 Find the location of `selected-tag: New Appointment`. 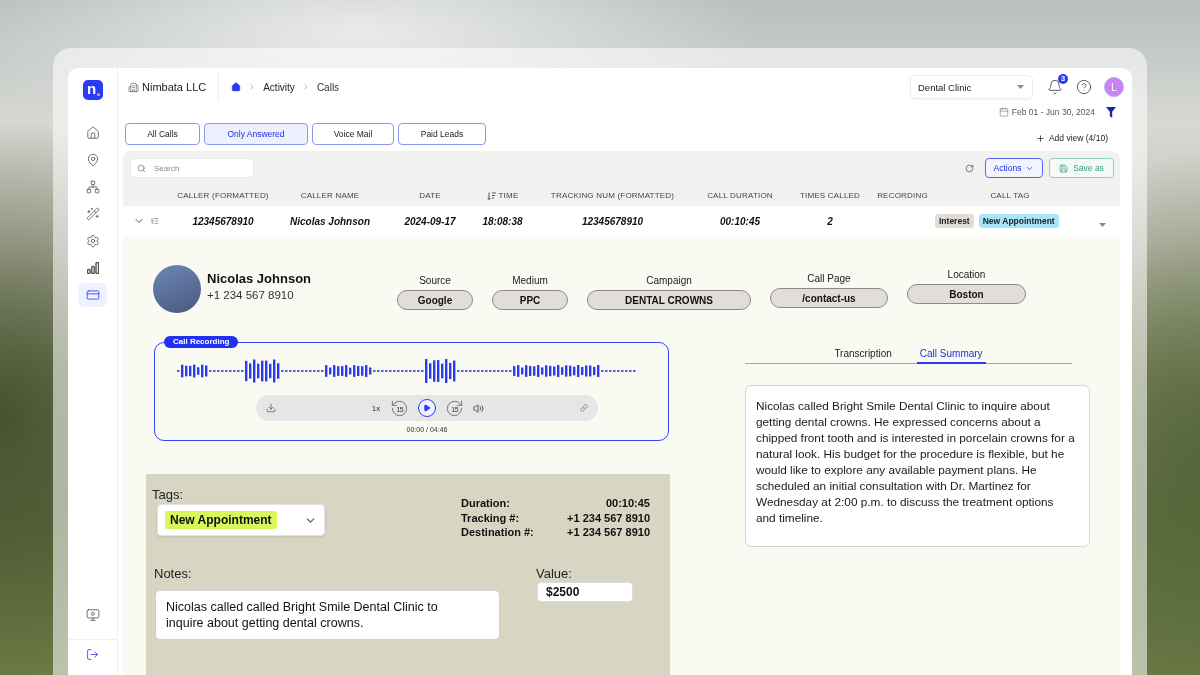

selected-tag: New Appointment is located at coordinates (221, 520).